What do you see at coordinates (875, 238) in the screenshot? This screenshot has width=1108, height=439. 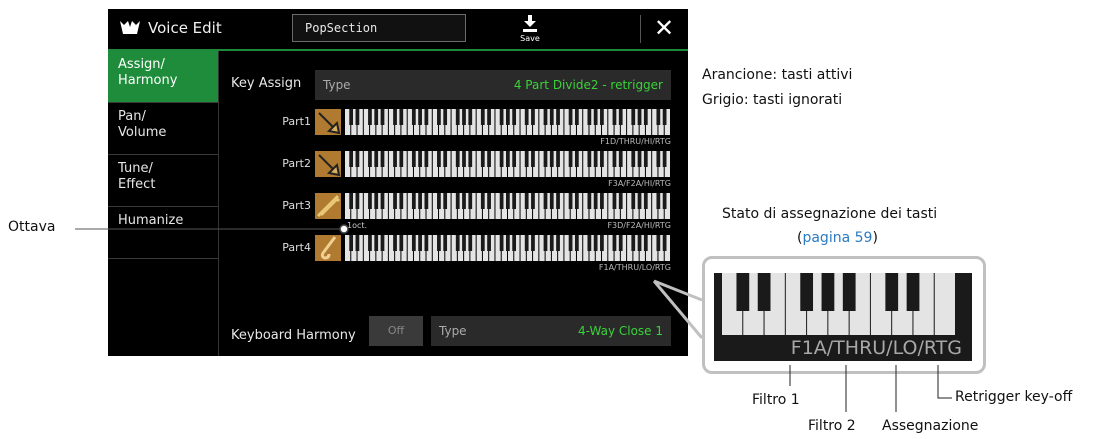 I see `paren-close: )` at bounding box center [875, 238].